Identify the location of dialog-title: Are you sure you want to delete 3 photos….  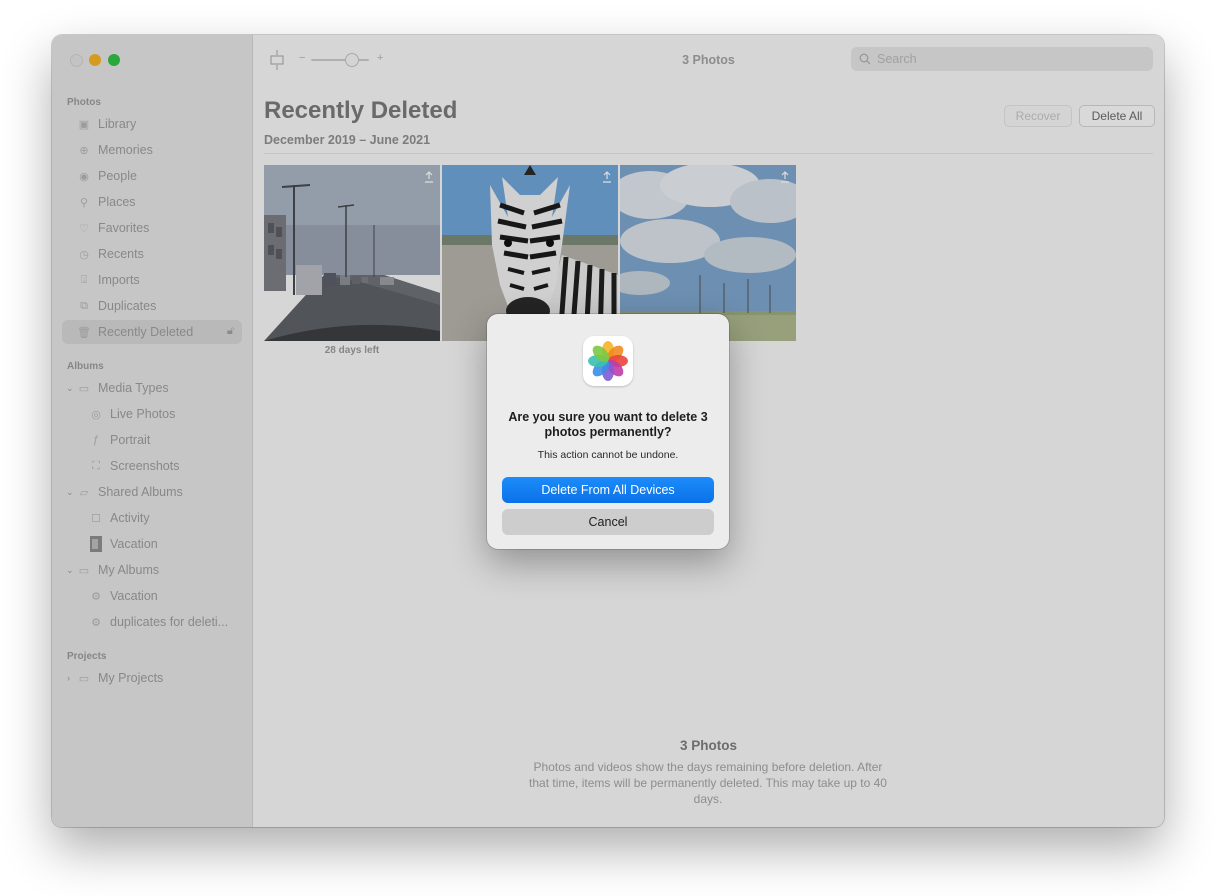
(608, 424).